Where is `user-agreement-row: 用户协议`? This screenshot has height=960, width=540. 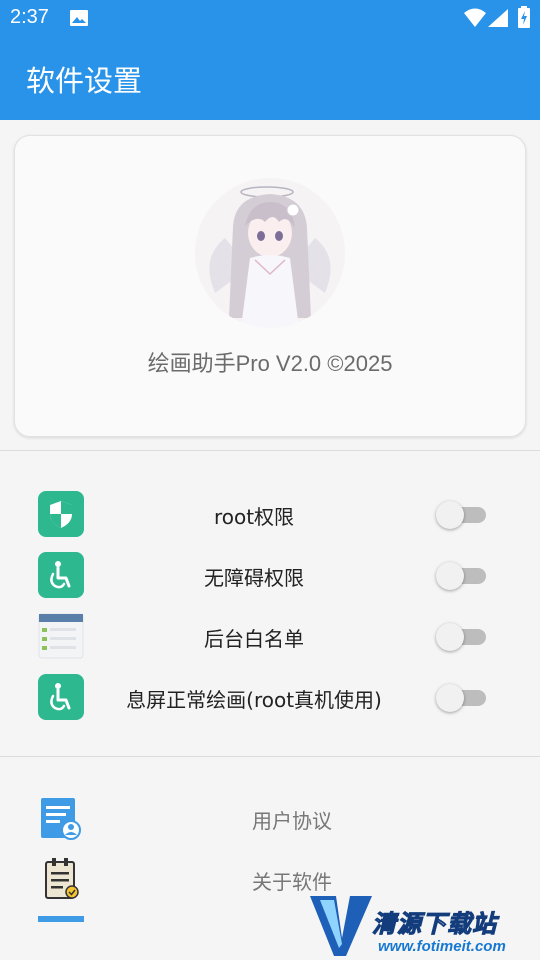
user-agreement-row: 用户协议 is located at coordinates (270, 819).